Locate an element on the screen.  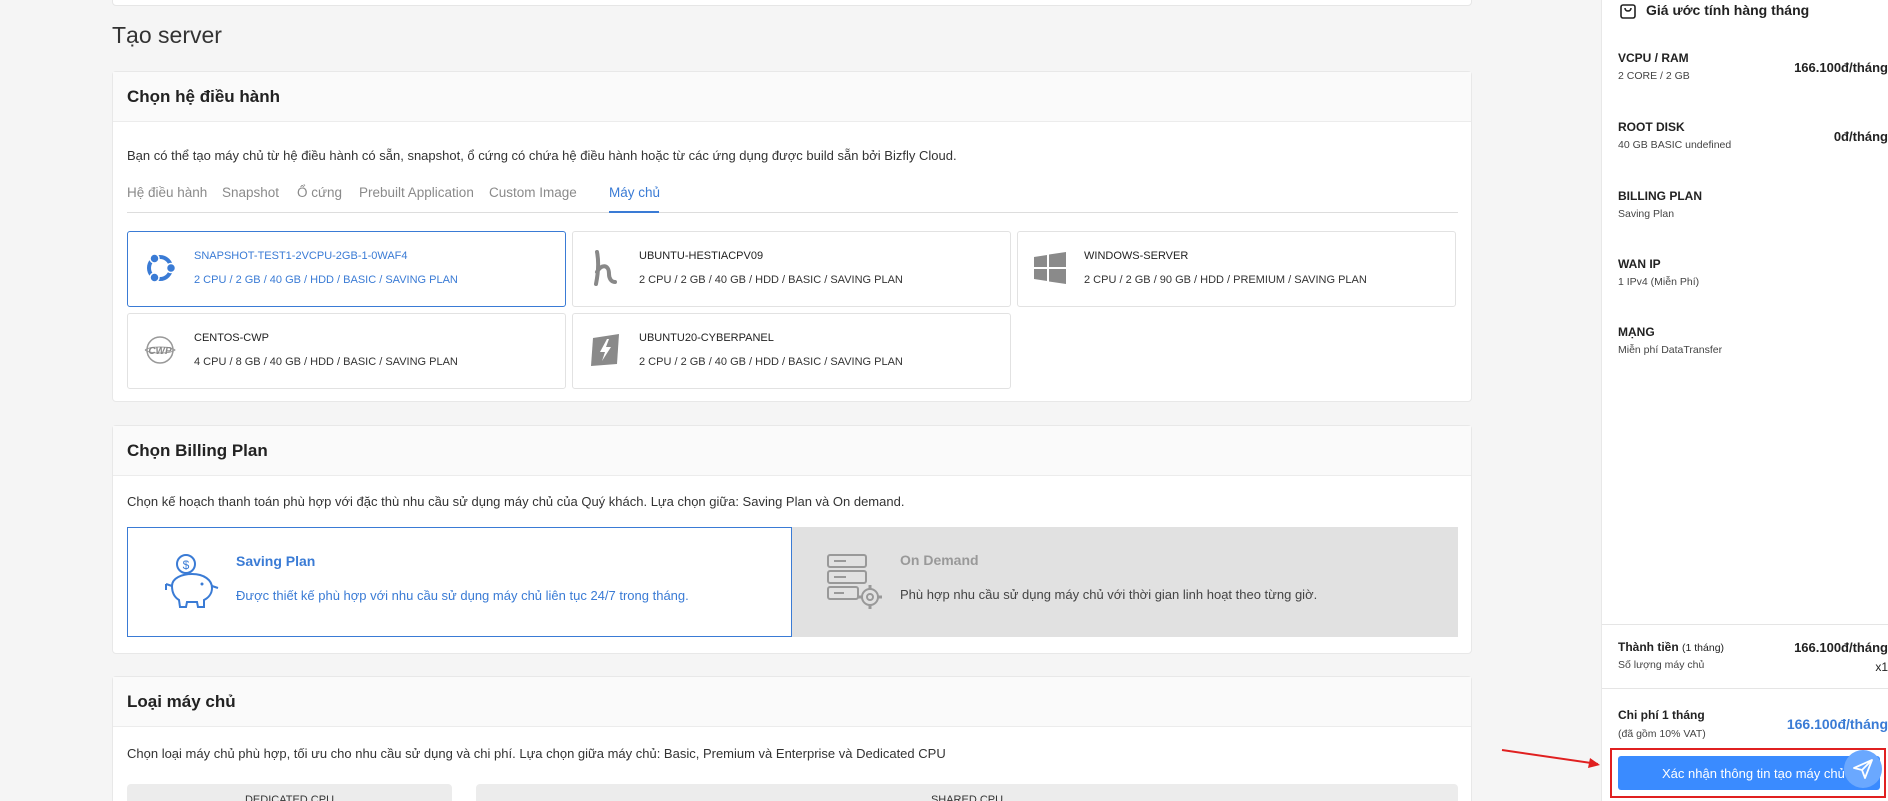
svg-text: CWP is located at coordinates (160, 351).